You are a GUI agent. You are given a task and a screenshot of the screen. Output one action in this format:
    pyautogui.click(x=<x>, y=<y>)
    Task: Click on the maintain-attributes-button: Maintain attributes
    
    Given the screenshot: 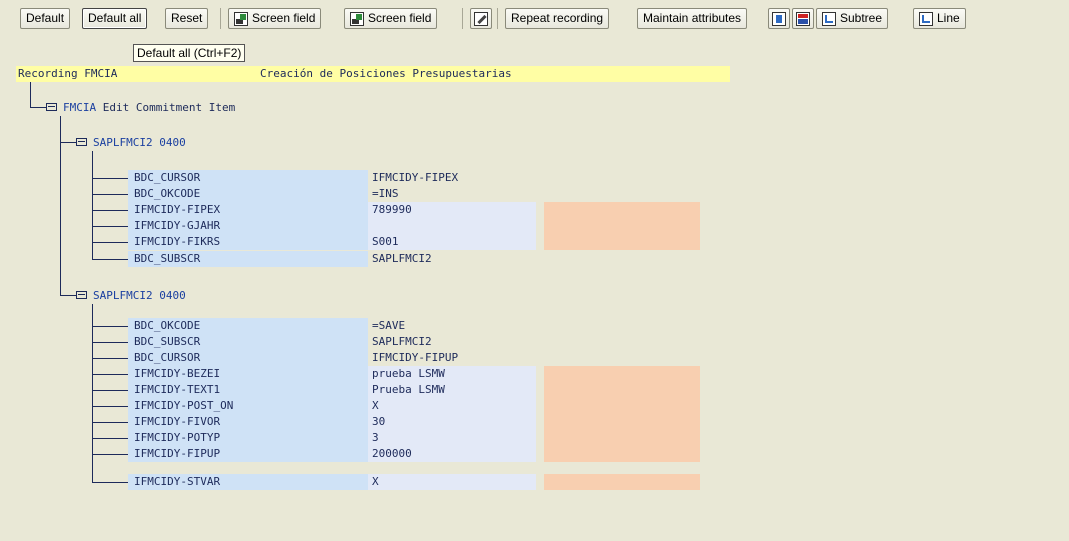 What is the action you would take?
    pyautogui.click(x=692, y=18)
    